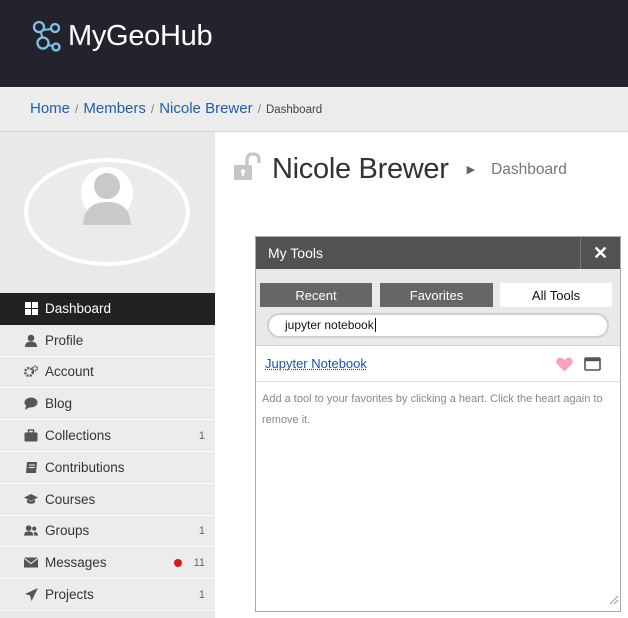  I want to click on search-value: jupyter notebook, so click(329, 325).